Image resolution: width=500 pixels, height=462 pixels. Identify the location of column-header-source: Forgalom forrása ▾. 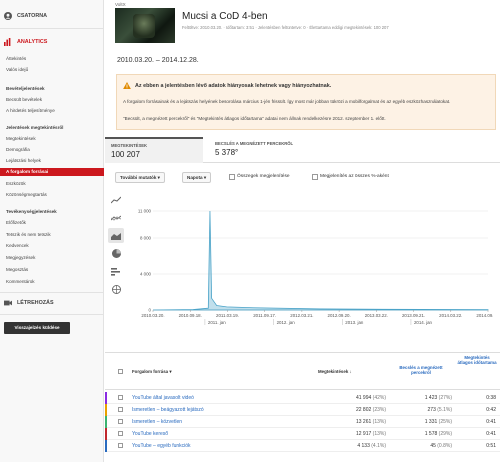
(152, 372).